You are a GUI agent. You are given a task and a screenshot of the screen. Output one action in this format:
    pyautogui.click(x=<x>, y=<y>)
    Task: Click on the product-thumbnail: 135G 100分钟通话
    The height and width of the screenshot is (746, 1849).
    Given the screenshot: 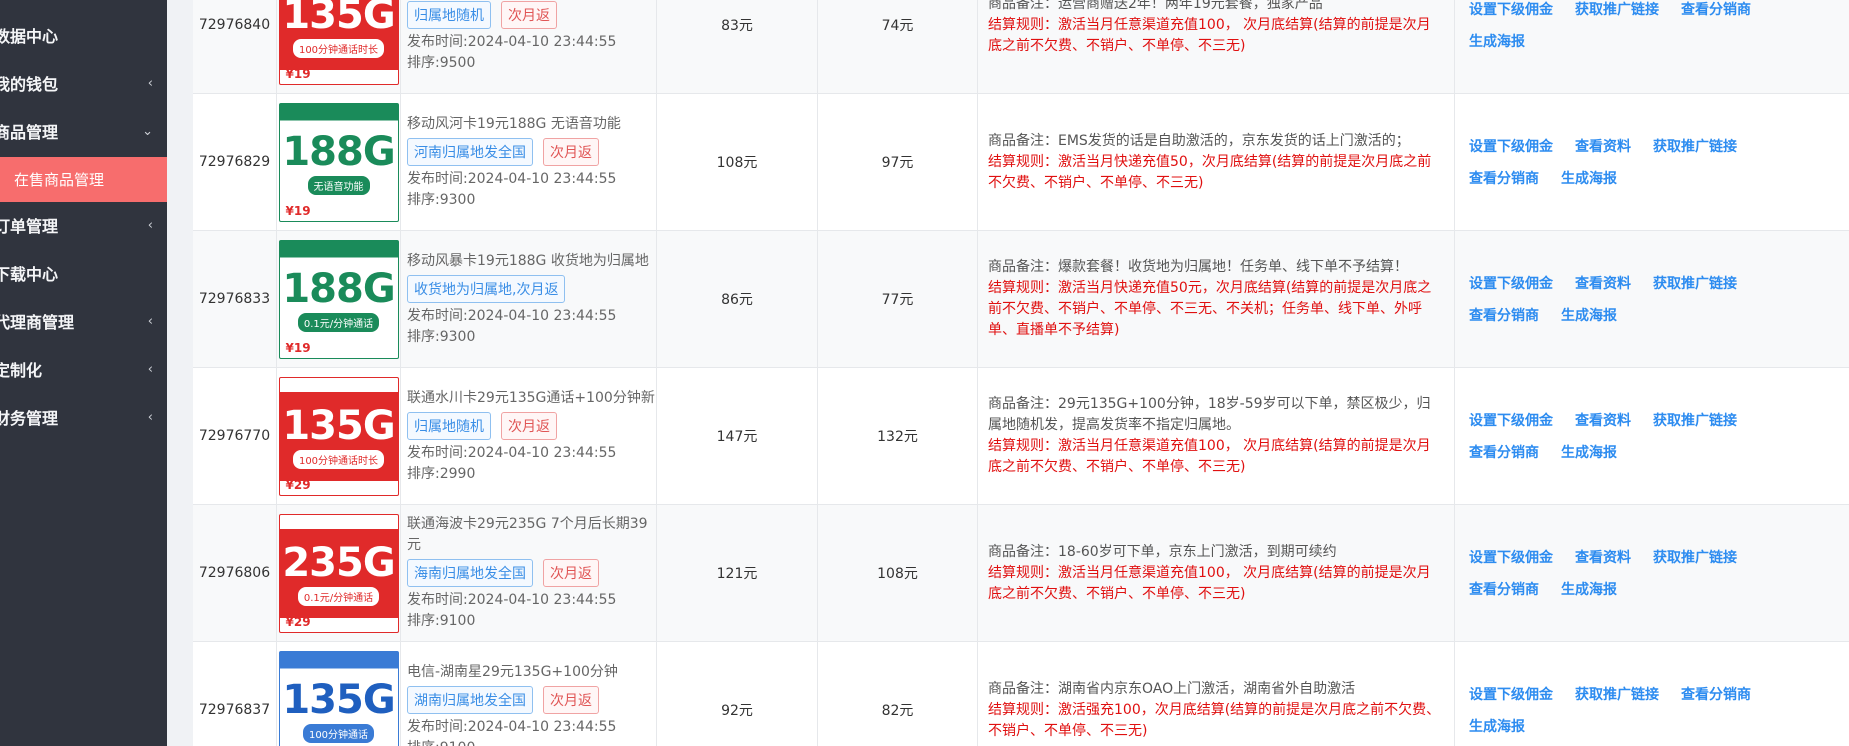 What is the action you would take?
    pyautogui.click(x=338, y=698)
    